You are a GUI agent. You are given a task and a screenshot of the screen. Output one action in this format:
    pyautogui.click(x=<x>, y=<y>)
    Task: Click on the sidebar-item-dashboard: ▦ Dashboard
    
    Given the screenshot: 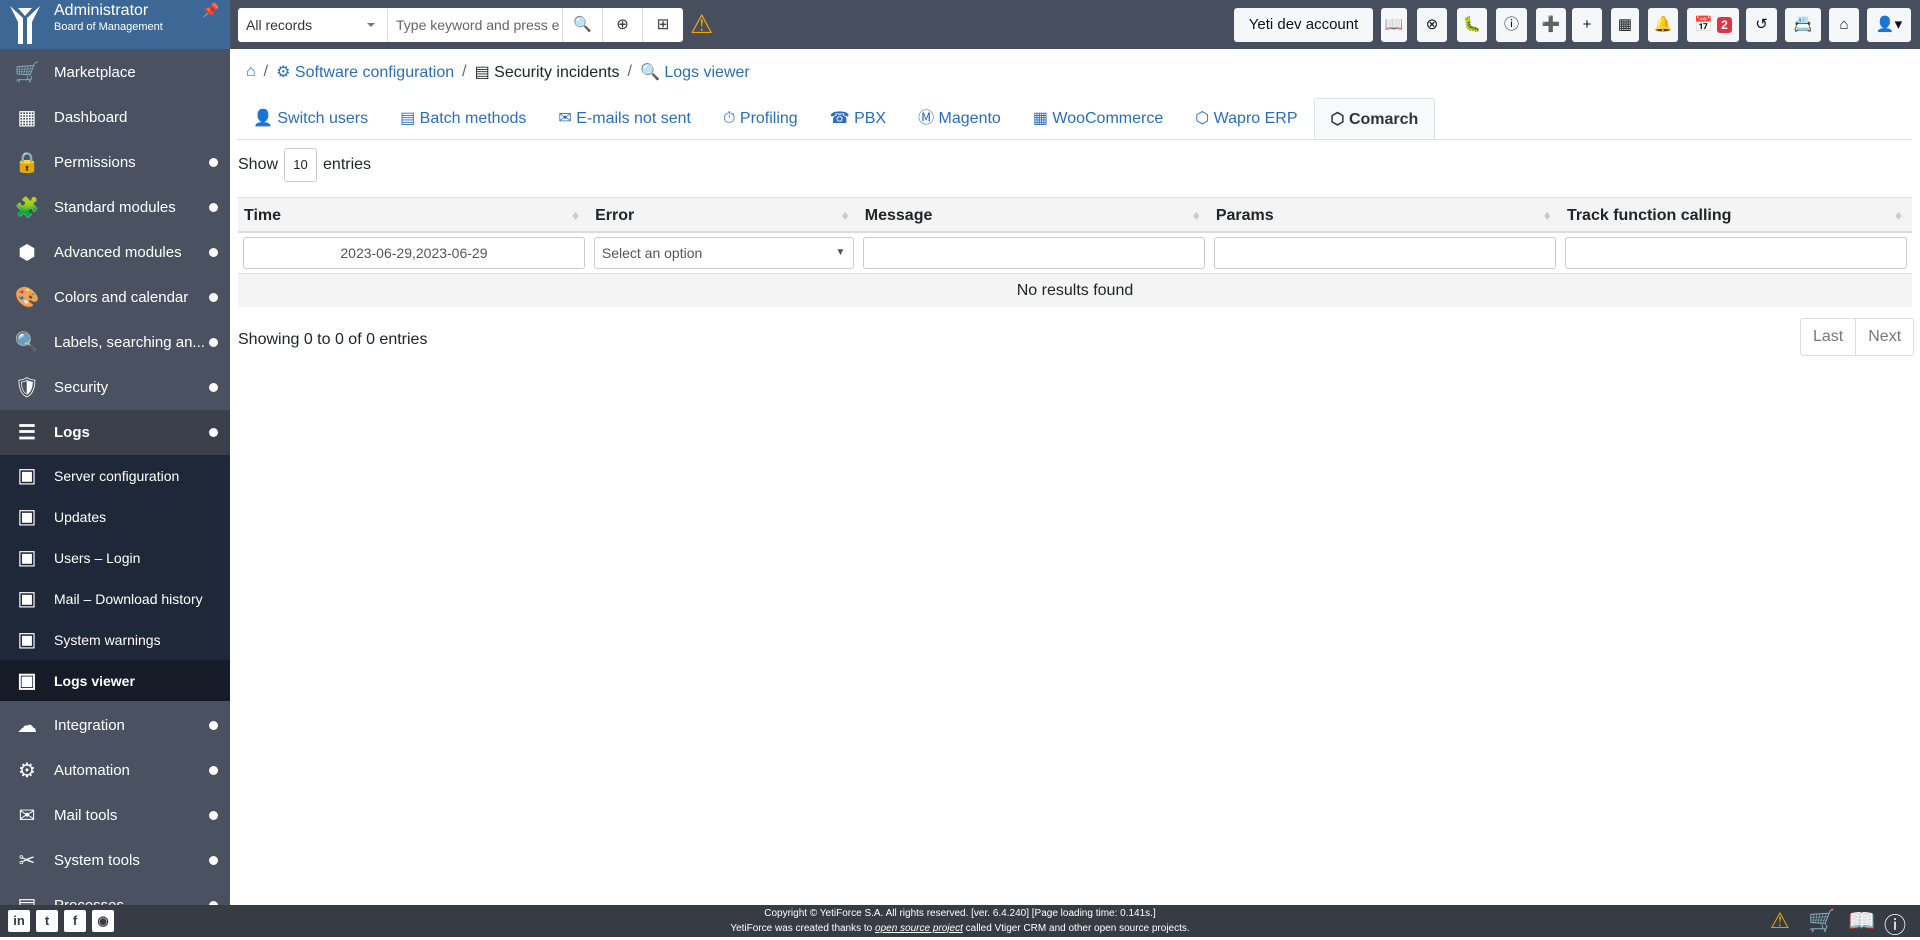 What is the action you would take?
    pyautogui.click(x=115, y=117)
    